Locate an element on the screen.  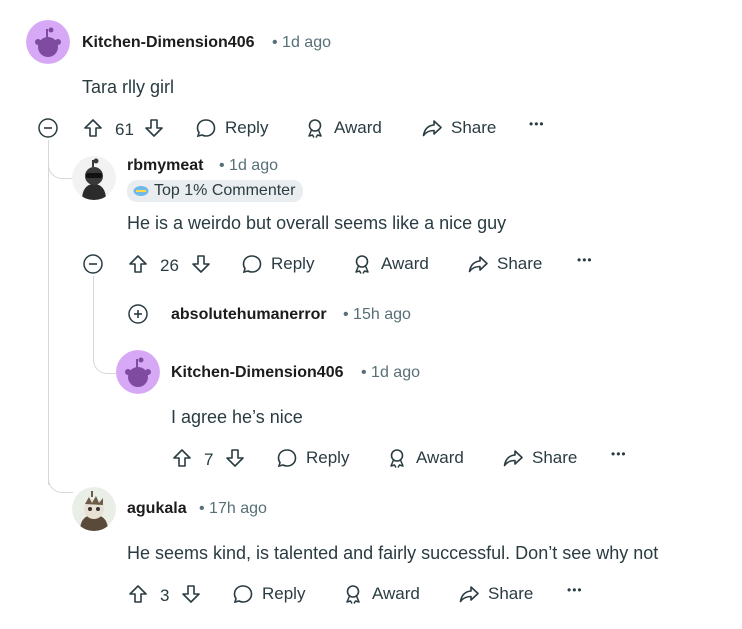
commenter-badge-icon is located at coordinates (141, 191).